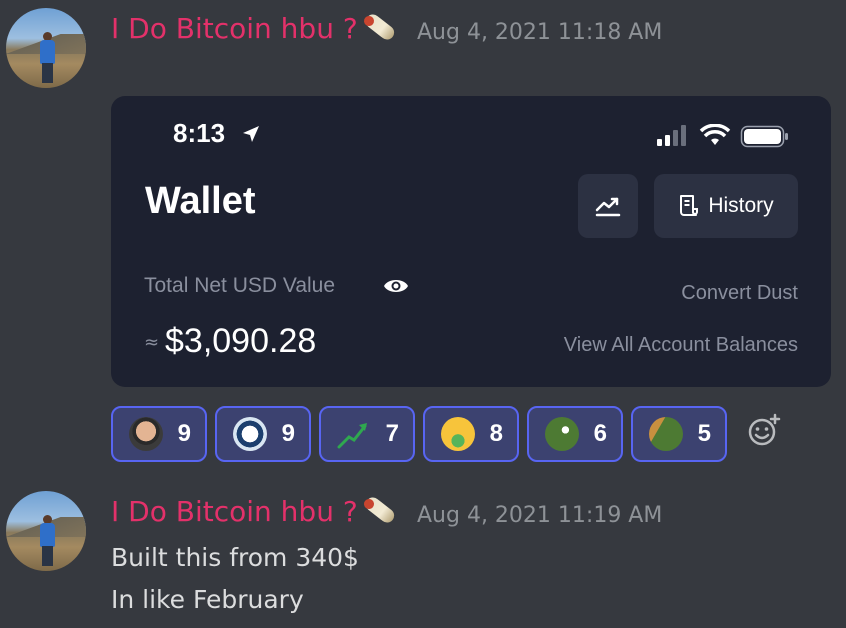 The image size is (846, 628). What do you see at coordinates (458, 434) in the screenshot?
I see `money-mouth-face-icon` at bounding box center [458, 434].